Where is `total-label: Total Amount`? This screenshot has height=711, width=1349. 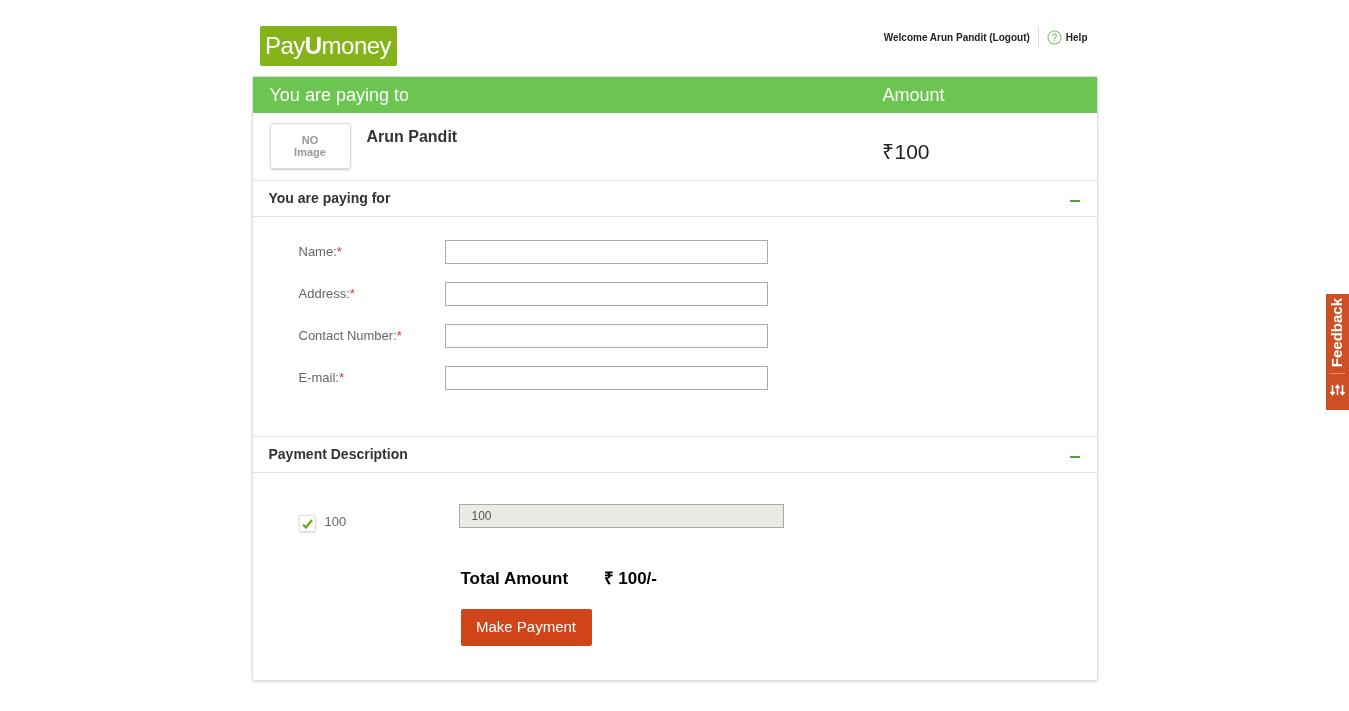
total-label: Total Amount is located at coordinates (515, 579).